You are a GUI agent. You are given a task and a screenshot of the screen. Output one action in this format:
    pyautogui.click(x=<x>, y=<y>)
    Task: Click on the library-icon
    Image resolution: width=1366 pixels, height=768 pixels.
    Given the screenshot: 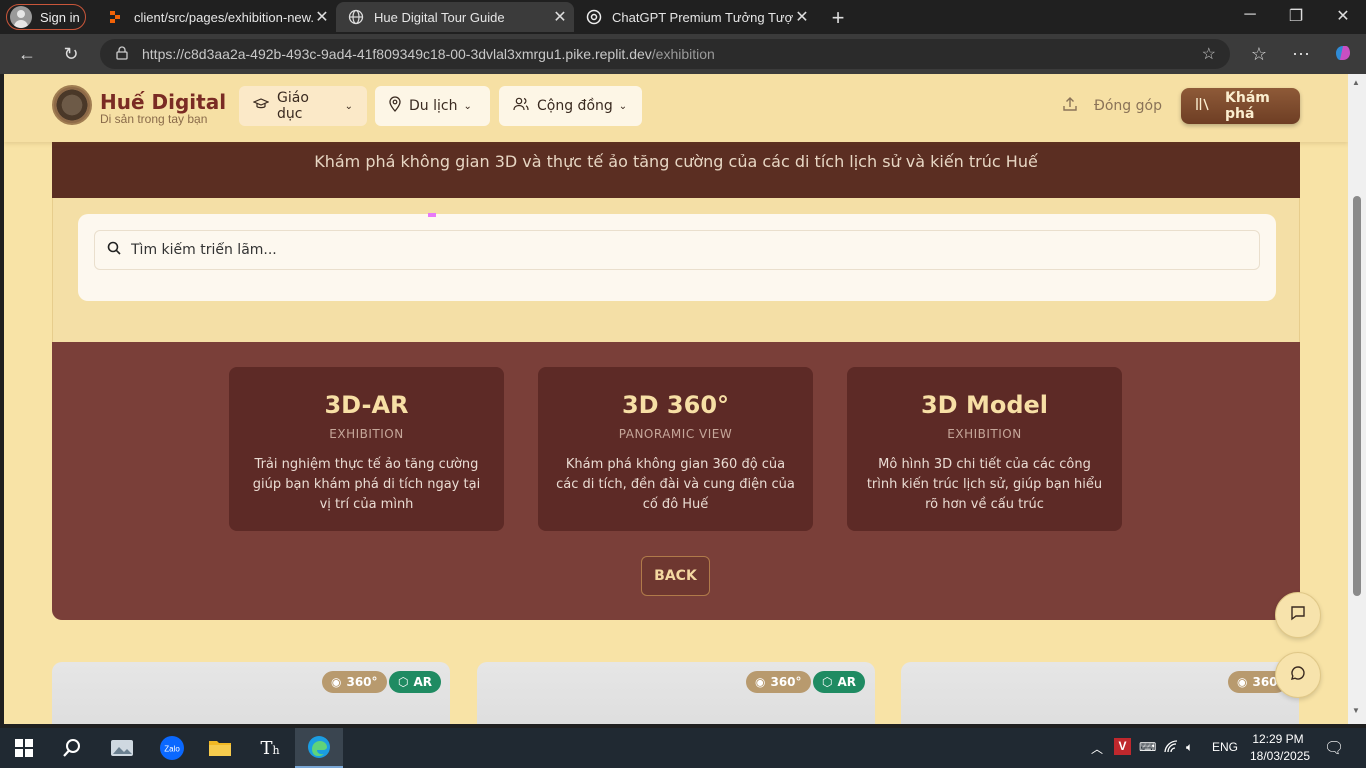 What is the action you would take?
    pyautogui.click(x=1203, y=106)
    